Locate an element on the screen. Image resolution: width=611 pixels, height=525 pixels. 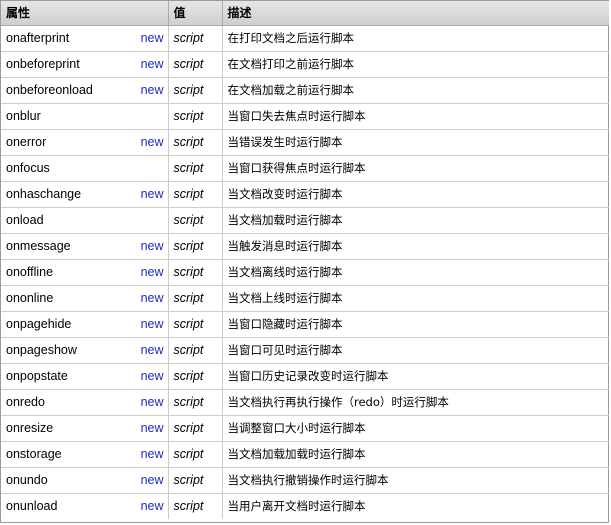
table-row: onerror new script 当错误发生时运行脚本 is located at coordinates (305, 142).